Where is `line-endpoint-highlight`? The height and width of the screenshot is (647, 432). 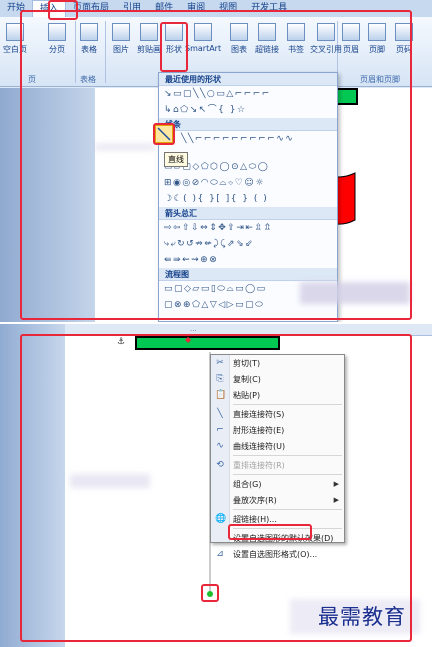 line-endpoint-highlight is located at coordinates (210, 593).